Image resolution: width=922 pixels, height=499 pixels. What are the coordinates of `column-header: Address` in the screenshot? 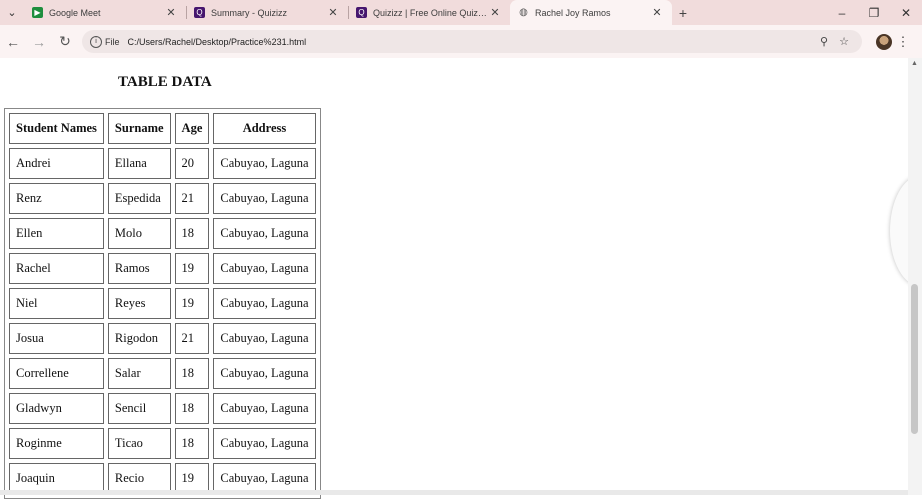 It's located at (264, 128).